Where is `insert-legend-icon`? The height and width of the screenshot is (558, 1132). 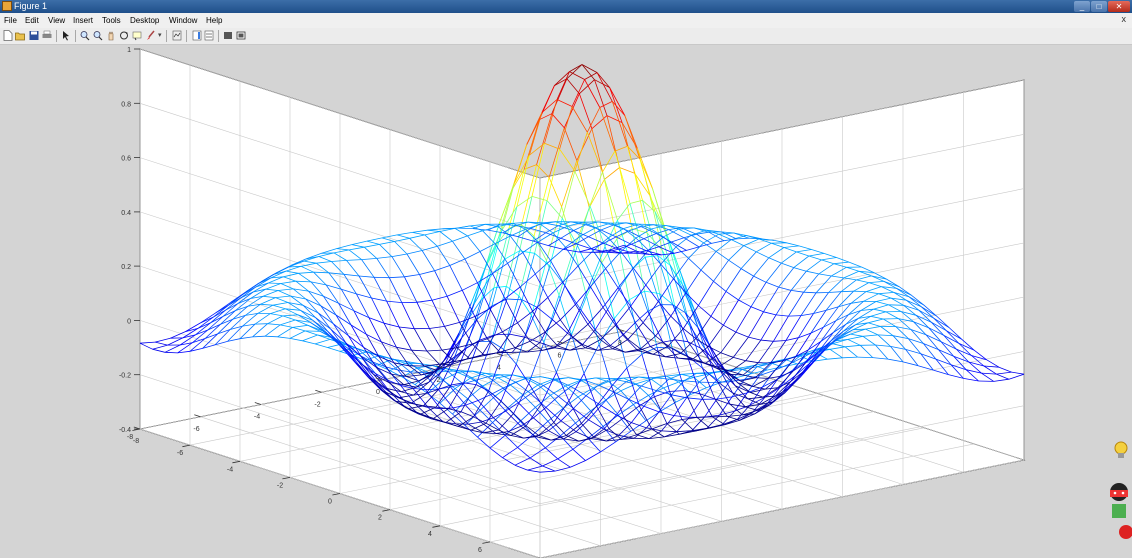 insert-legend-icon is located at coordinates (209, 35).